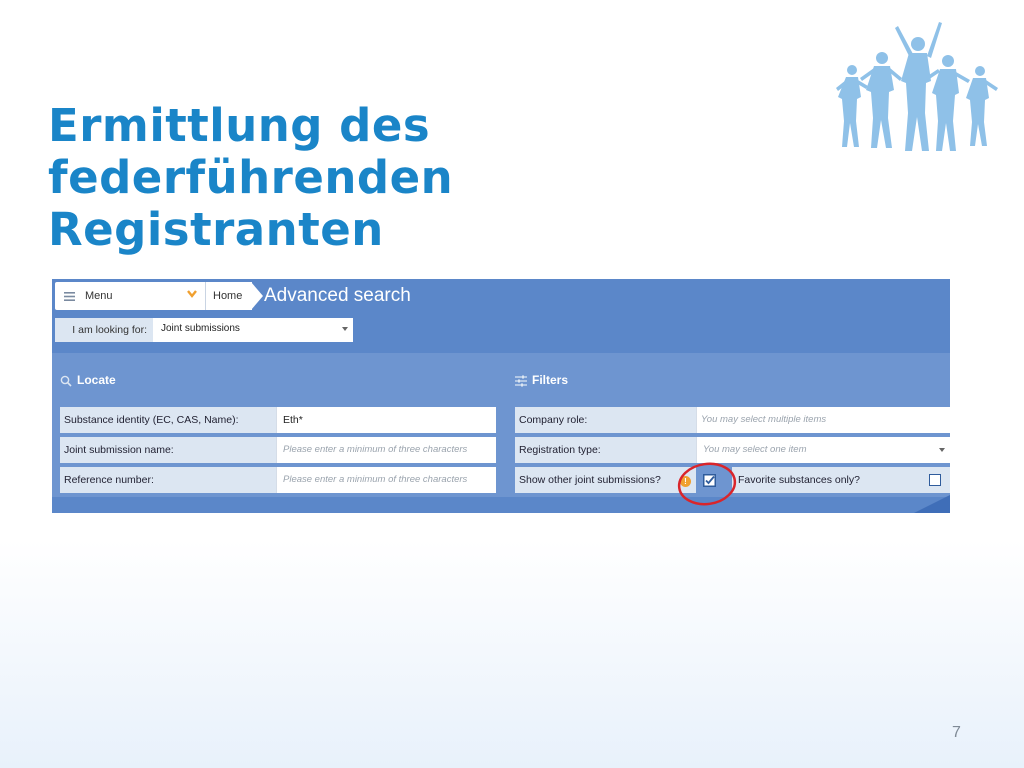  Describe the element at coordinates (130, 296) in the screenshot. I see `menu-button: Menu` at that location.